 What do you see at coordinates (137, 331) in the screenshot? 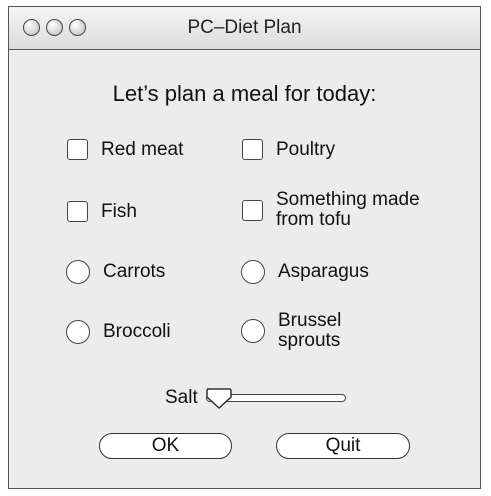
I see `radio-broccoli-label: Broccoli` at bounding box center [137, 331].